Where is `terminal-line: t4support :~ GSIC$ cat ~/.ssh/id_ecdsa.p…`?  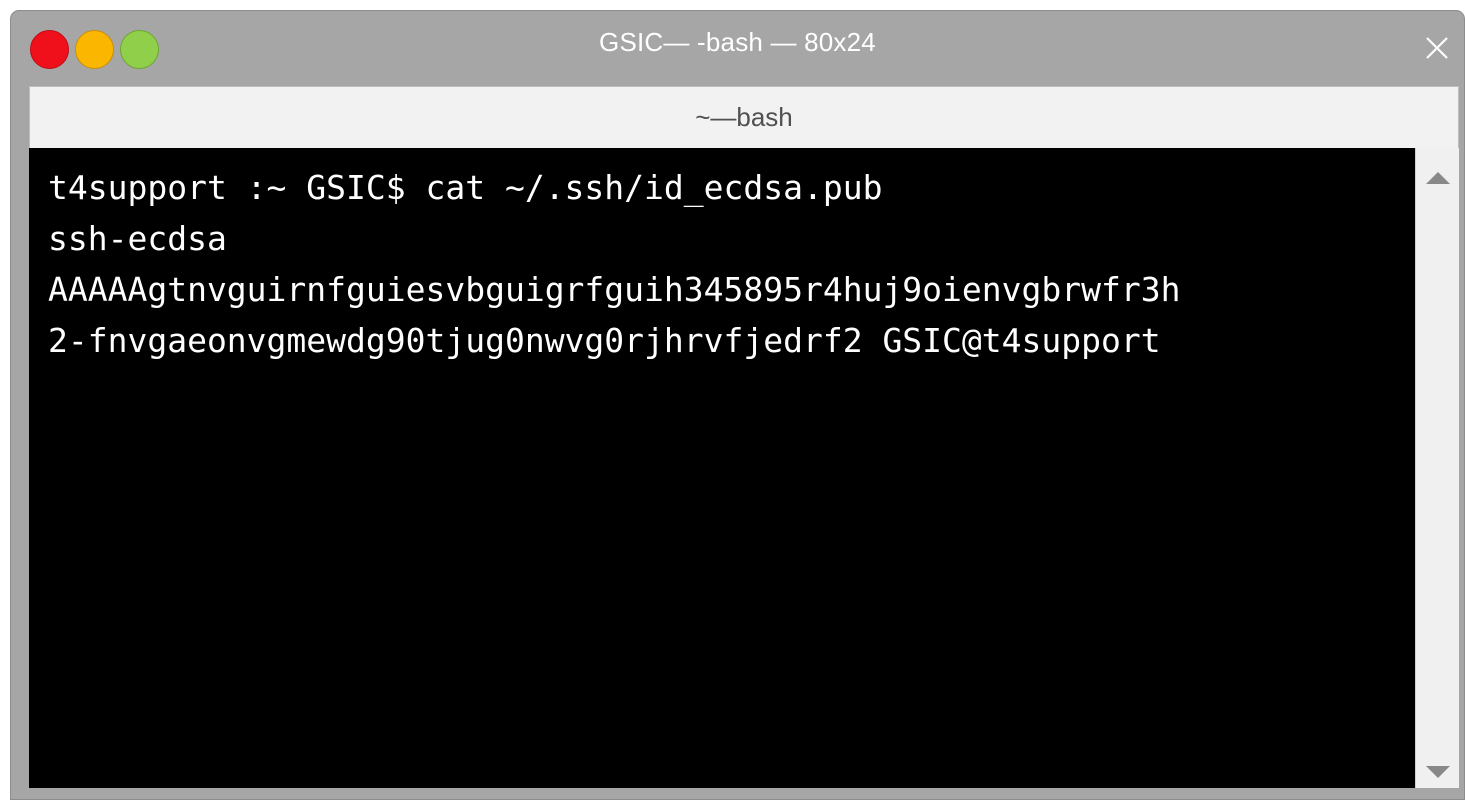
terminal-line: t4support :~ GSIC$ cat ~/.ssh/id_ecdsa.p… is located at coordinates (465, 187).